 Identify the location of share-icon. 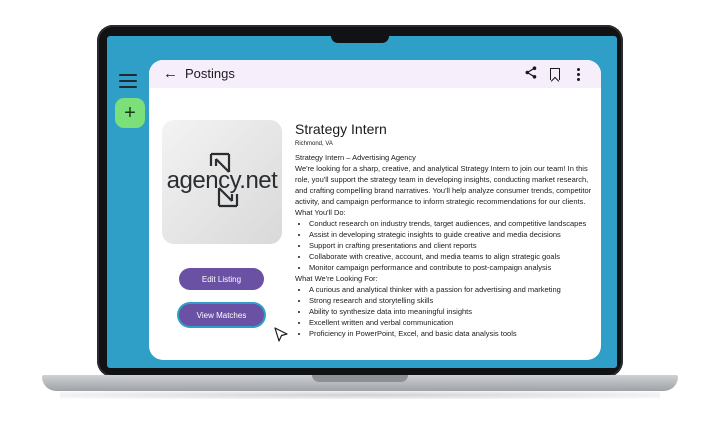
(531, 72).